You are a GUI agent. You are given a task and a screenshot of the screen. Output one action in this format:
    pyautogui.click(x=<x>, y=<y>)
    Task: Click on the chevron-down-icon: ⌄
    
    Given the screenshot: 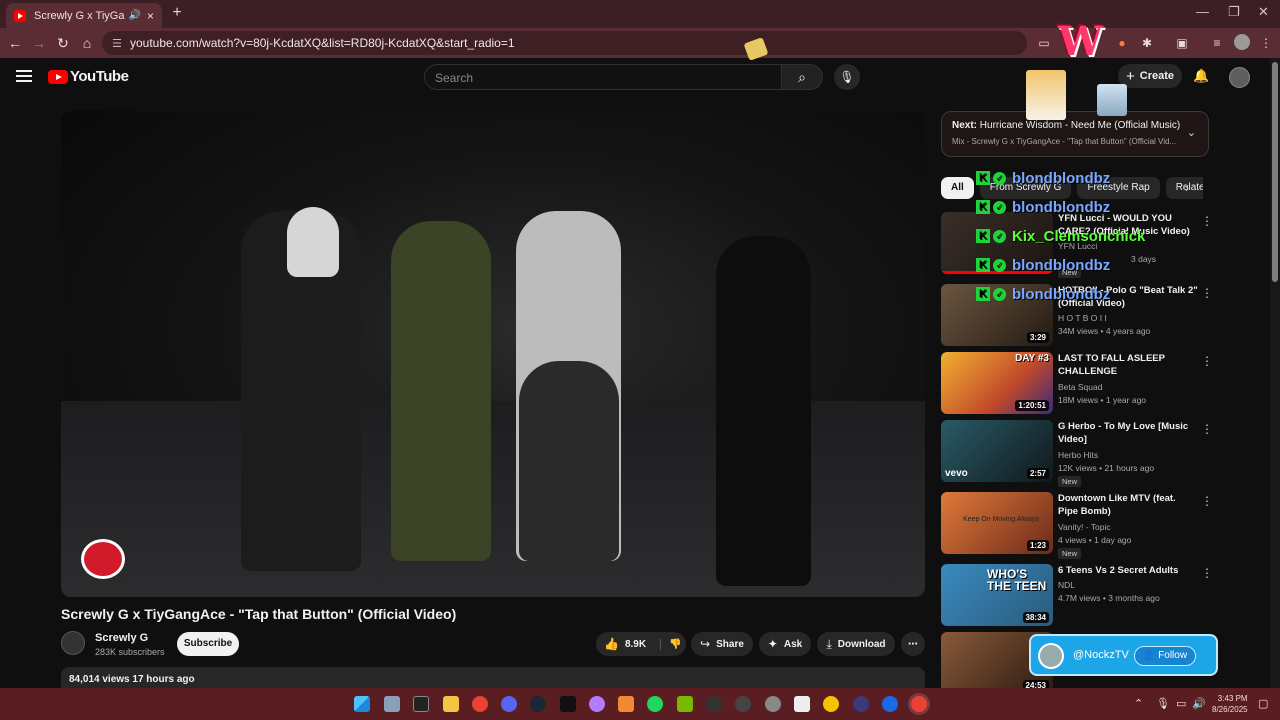 What is the action you would take?
    pyautogui.click(x=1191, y=132)
    